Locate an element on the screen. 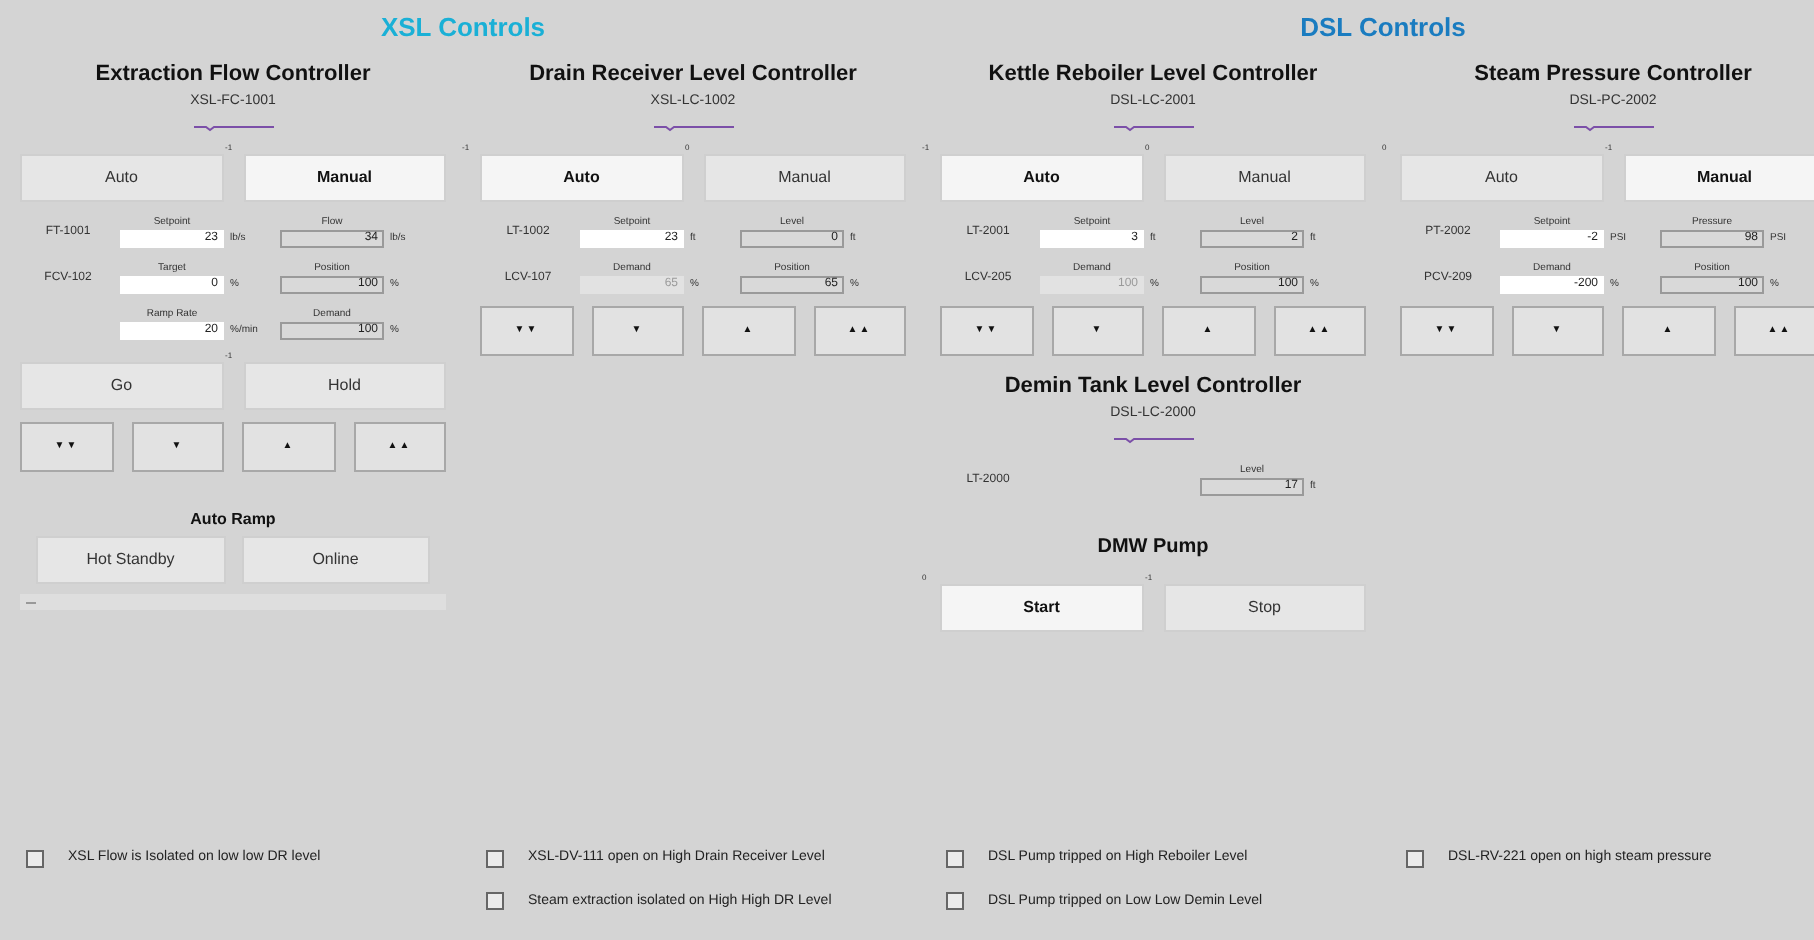 The width and height of the screenshot is (1814, 940). mode-button: Hold is located at coordinates (344, 386).